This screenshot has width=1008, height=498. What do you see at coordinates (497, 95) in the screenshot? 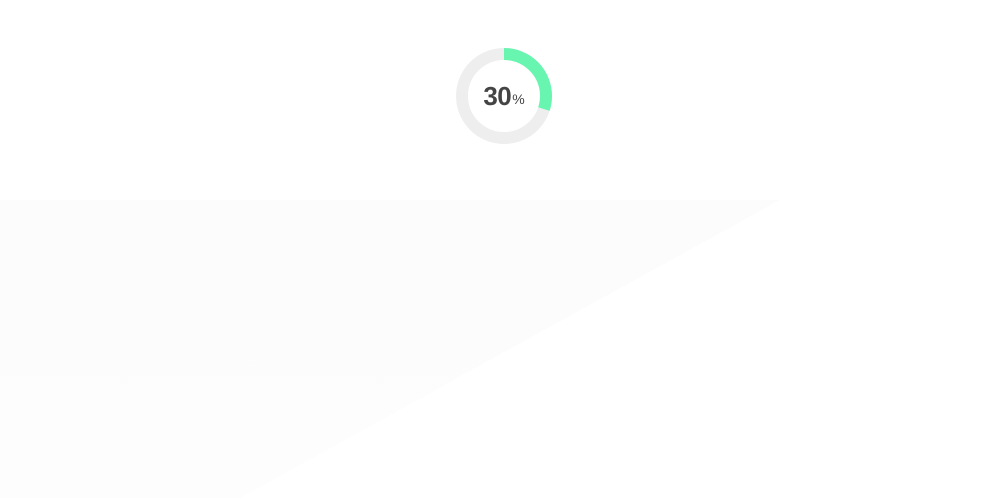
I see `progress-value: 30` at bounding box center [497, 95].